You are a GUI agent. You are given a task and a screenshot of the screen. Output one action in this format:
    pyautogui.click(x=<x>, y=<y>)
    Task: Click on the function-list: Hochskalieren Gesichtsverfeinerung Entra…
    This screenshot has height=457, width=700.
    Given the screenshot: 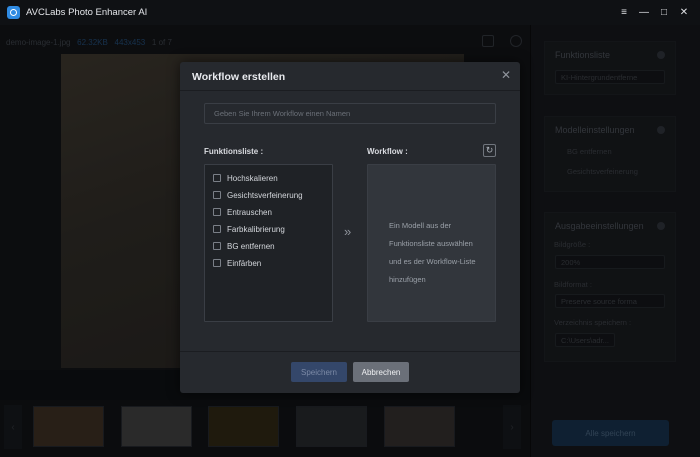 What is the action you would take?
    pyautogui.click(x=268, y=243)
    